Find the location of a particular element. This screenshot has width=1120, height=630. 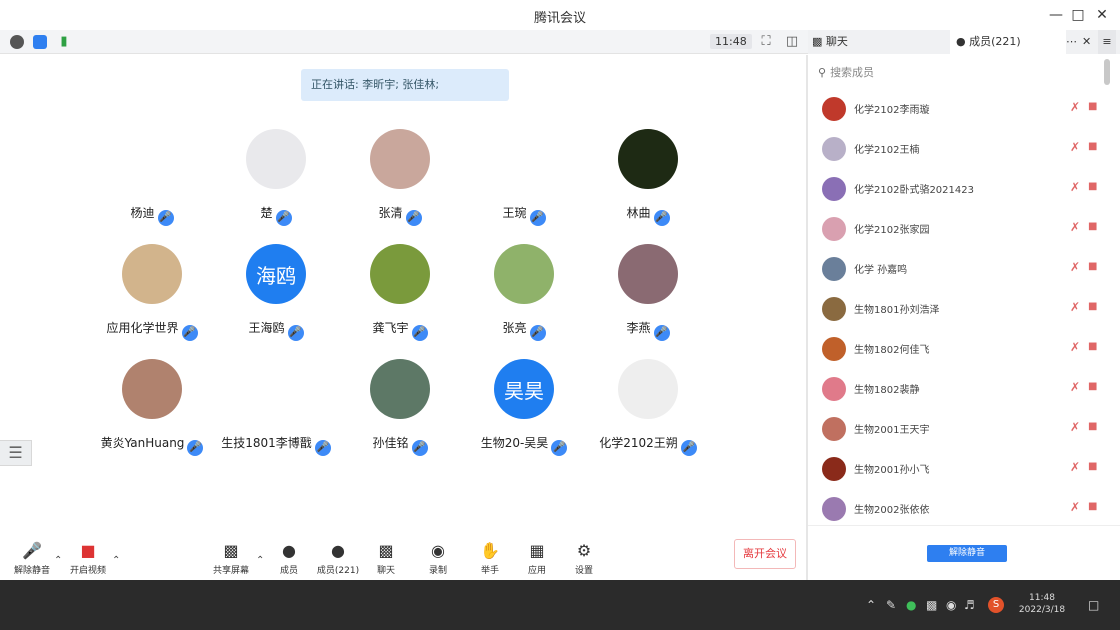

panel-menu-icon: ≡ is located at coordinates (1107, 42).